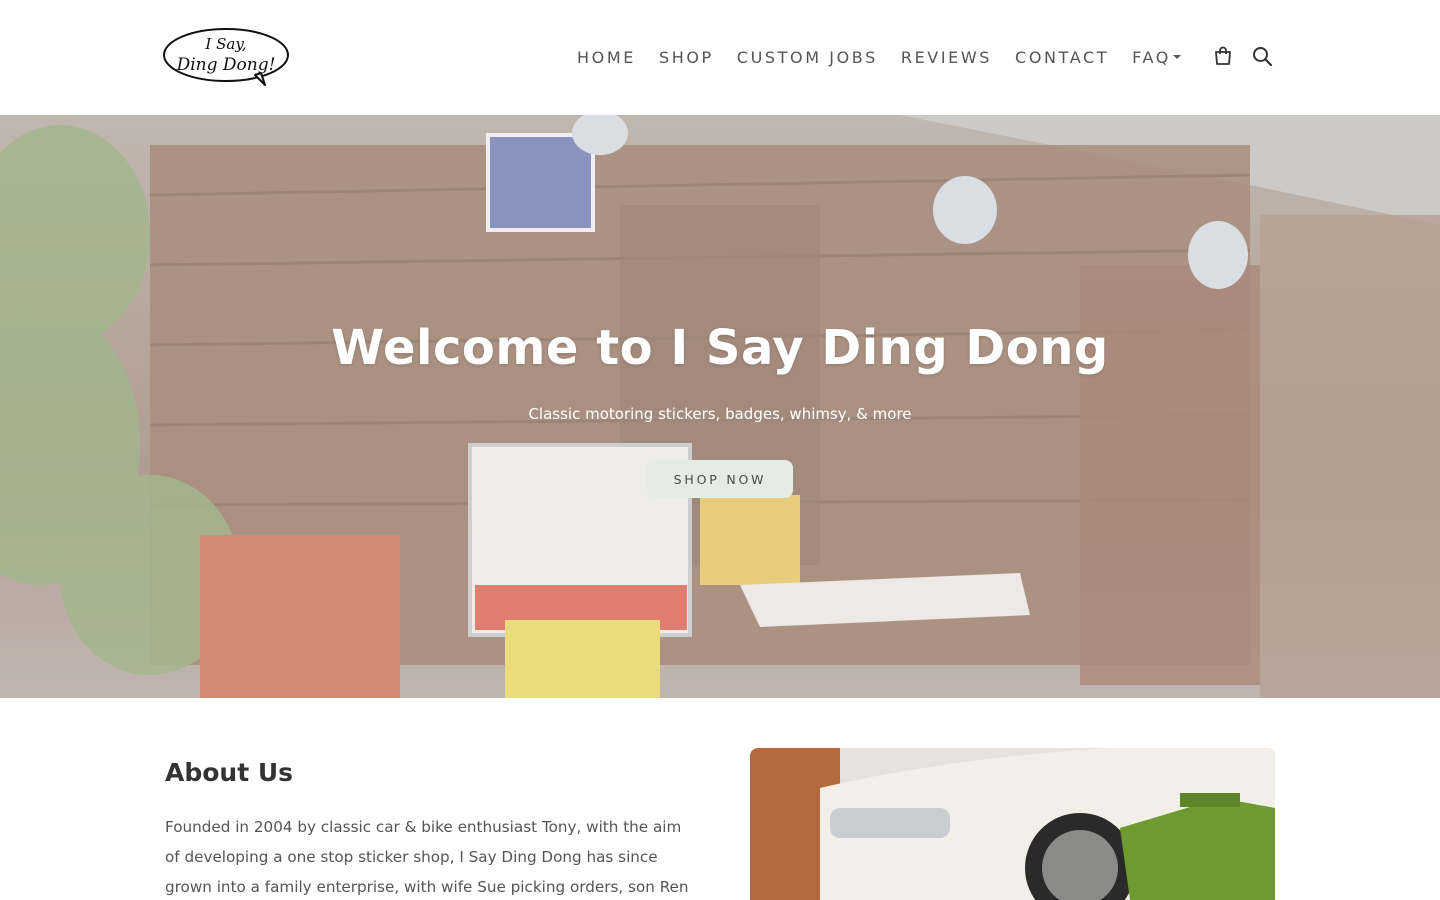  Describe the element at coordinates (606, 57) in the screenshot. I see `nav-home: HOME` at that location.